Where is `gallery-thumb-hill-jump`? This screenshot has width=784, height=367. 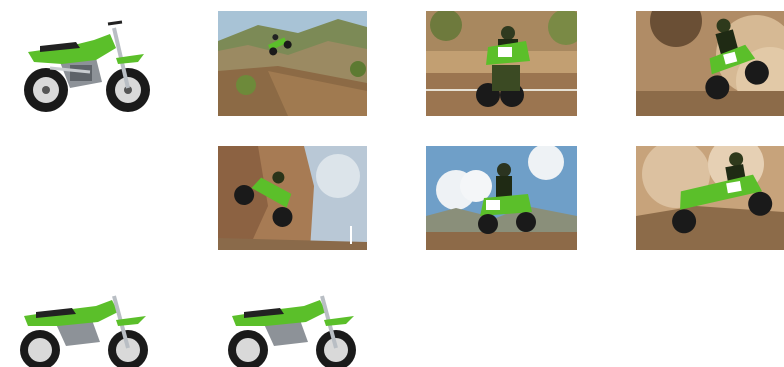 gallery-thumb-hill-jump is located at coordinates (292, 63).